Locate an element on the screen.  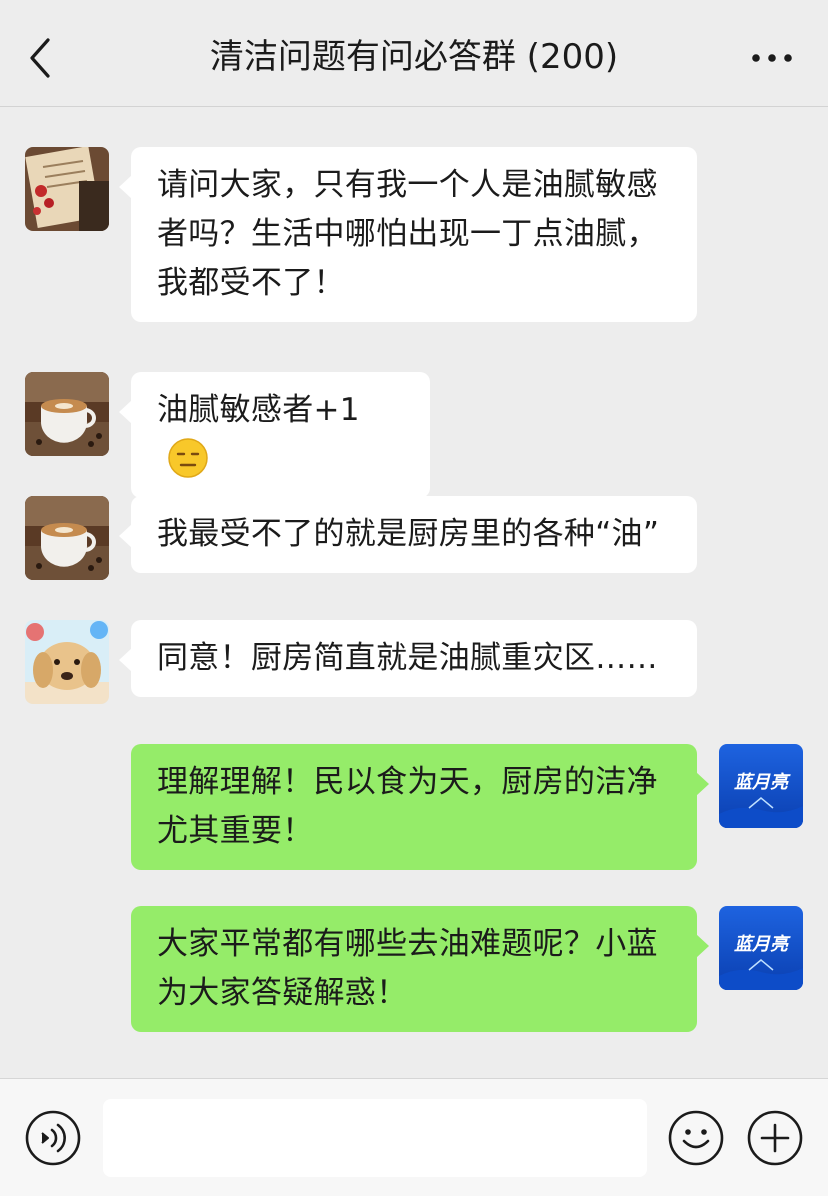
input-bar is located at coordinates (414, 1137).